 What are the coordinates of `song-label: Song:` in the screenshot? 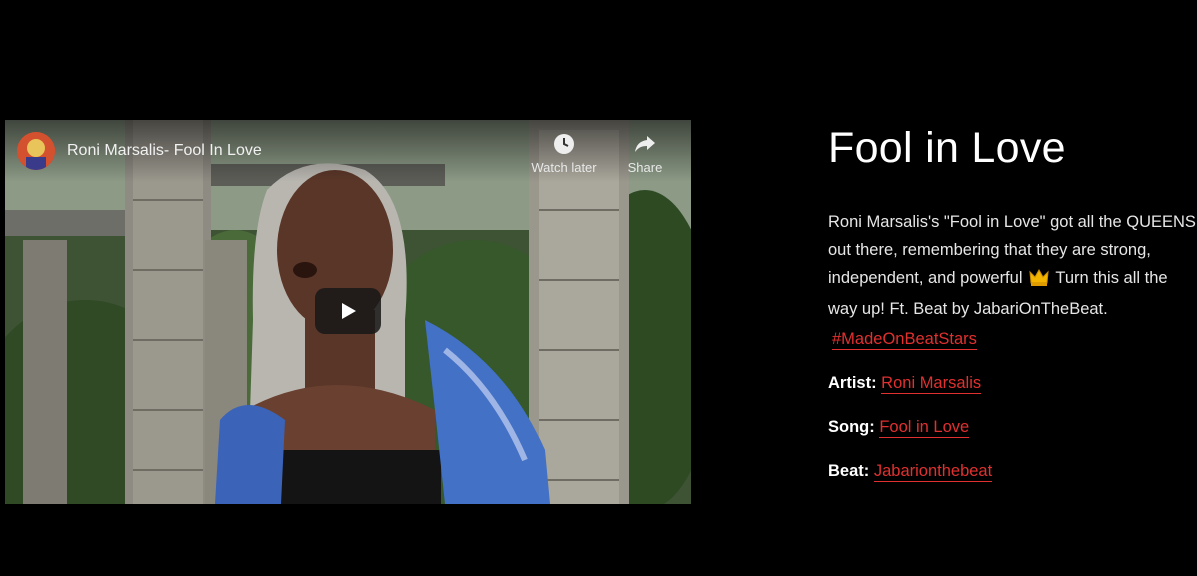 It's located at (854, 427).